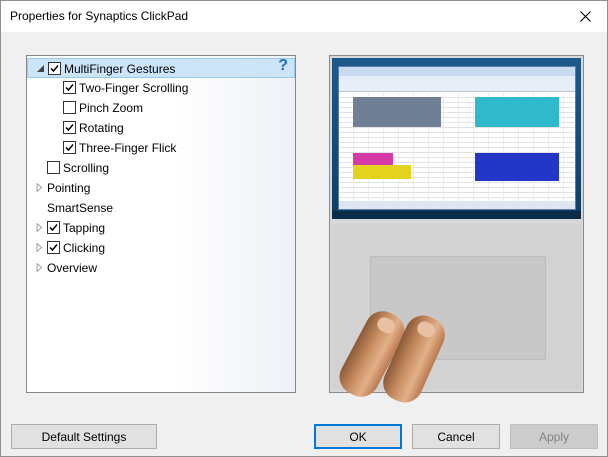 The image size is (608, 457). I want to click on cancel-button: Cancel, so click(456, 436).